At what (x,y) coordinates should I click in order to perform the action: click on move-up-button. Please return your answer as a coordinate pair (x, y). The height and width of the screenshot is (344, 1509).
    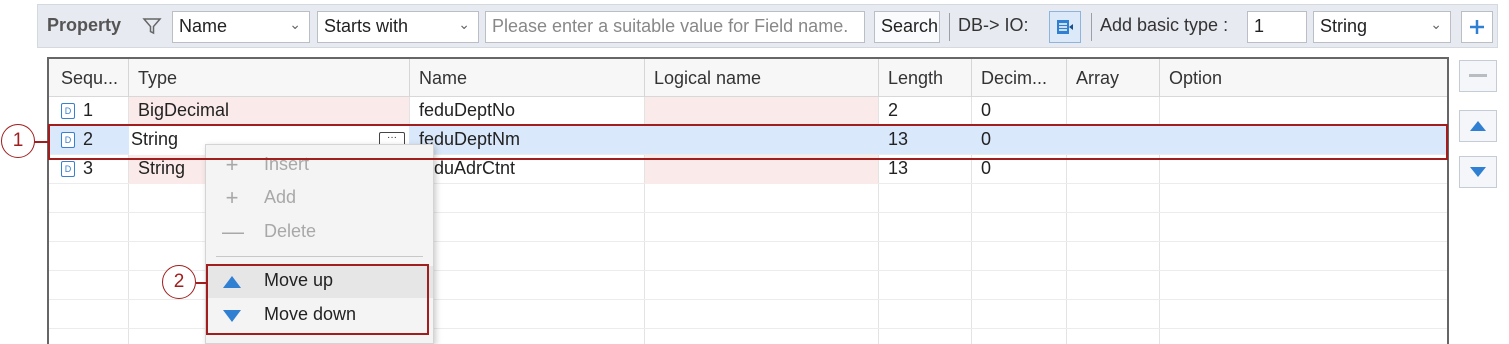
    Looking at the image, I should click on (1478, 126).